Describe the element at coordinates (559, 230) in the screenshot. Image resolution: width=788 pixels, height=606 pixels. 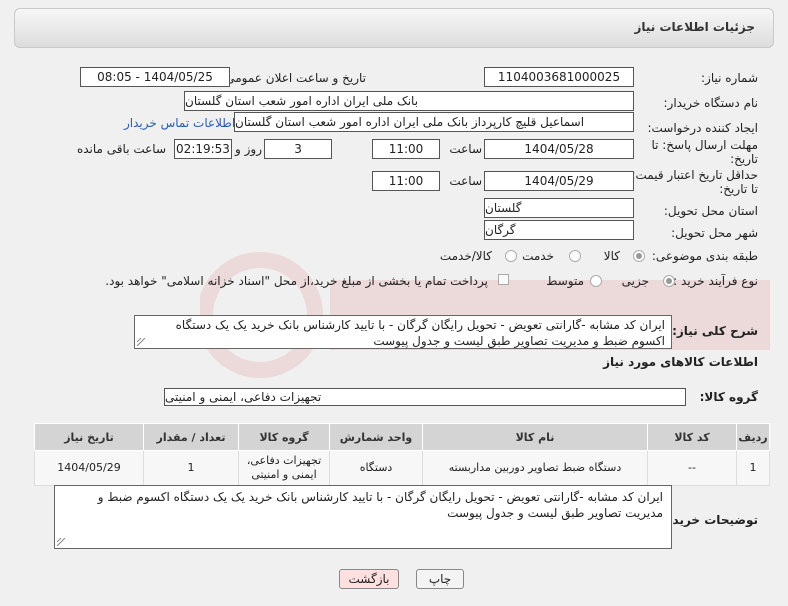
I see `city-field: گرگان` at that location.